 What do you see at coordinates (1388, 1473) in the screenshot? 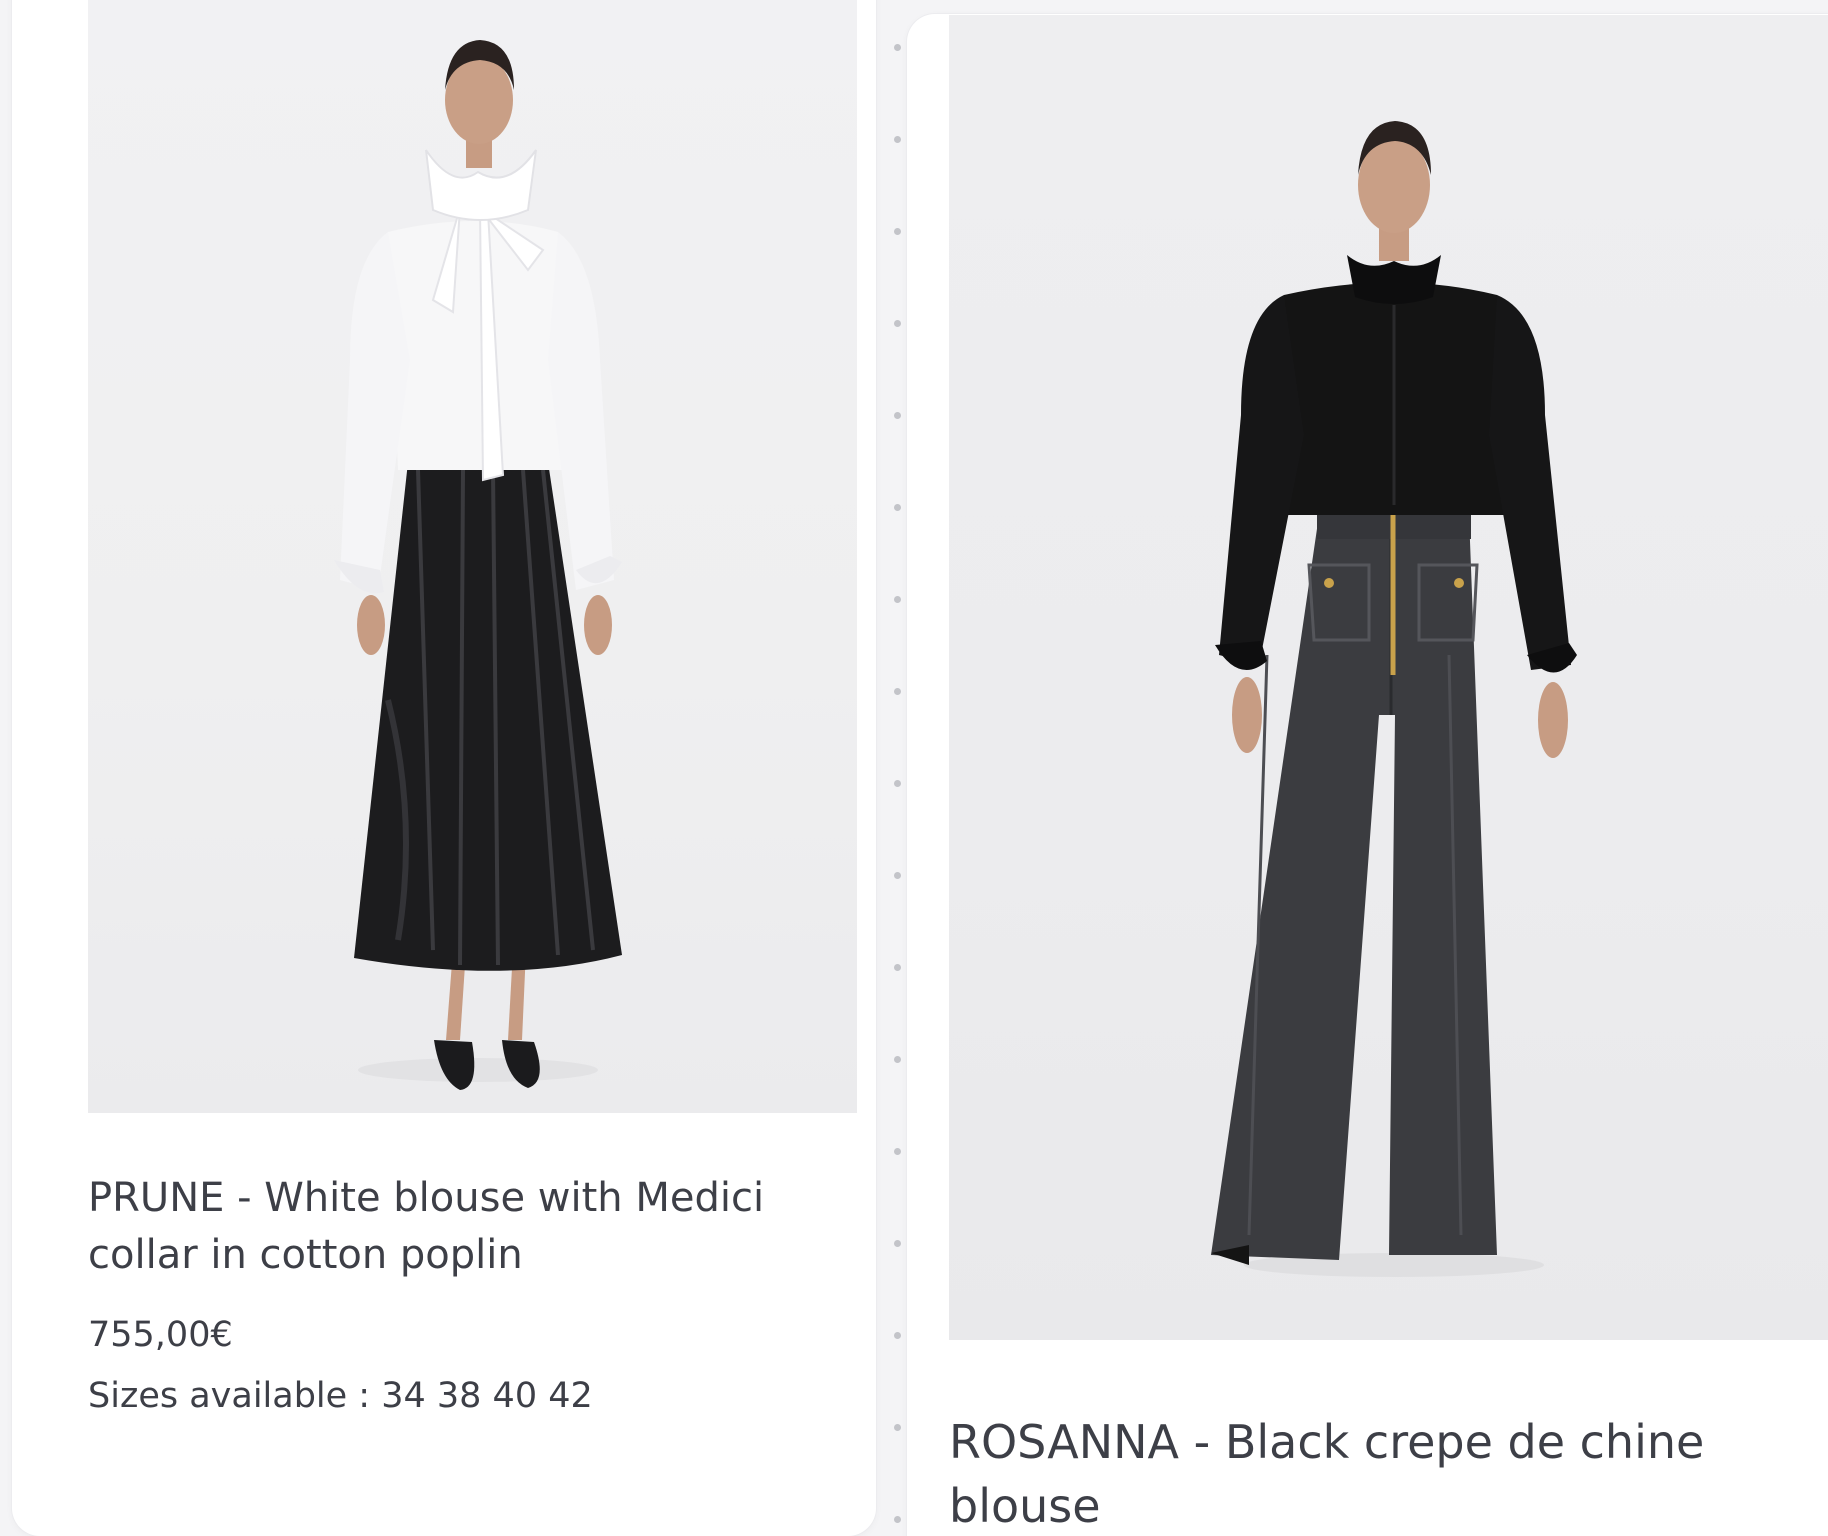
I see `product-title: ROSANNA - Black crepe de chine blouse` at bounding box center [1388, 1473].